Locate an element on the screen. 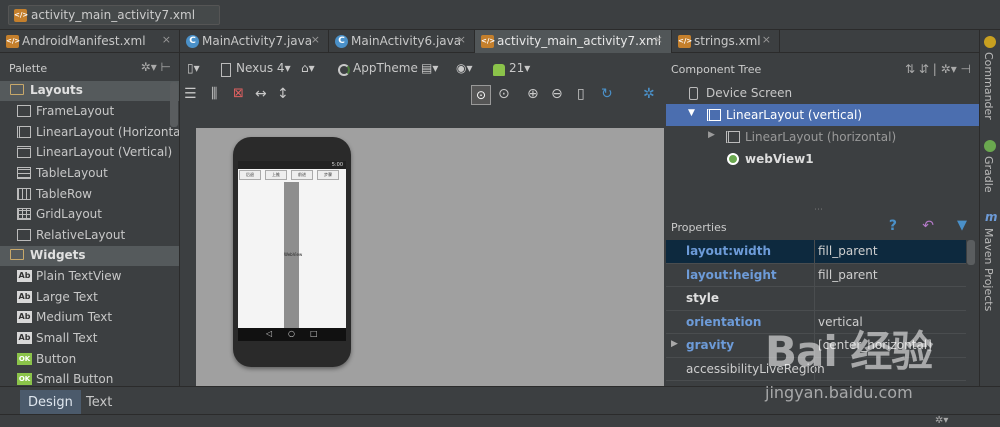 The width and height of the screenshot is (1000, 427). fit-width-icon: ↔ is located at coordinates (261, 94).